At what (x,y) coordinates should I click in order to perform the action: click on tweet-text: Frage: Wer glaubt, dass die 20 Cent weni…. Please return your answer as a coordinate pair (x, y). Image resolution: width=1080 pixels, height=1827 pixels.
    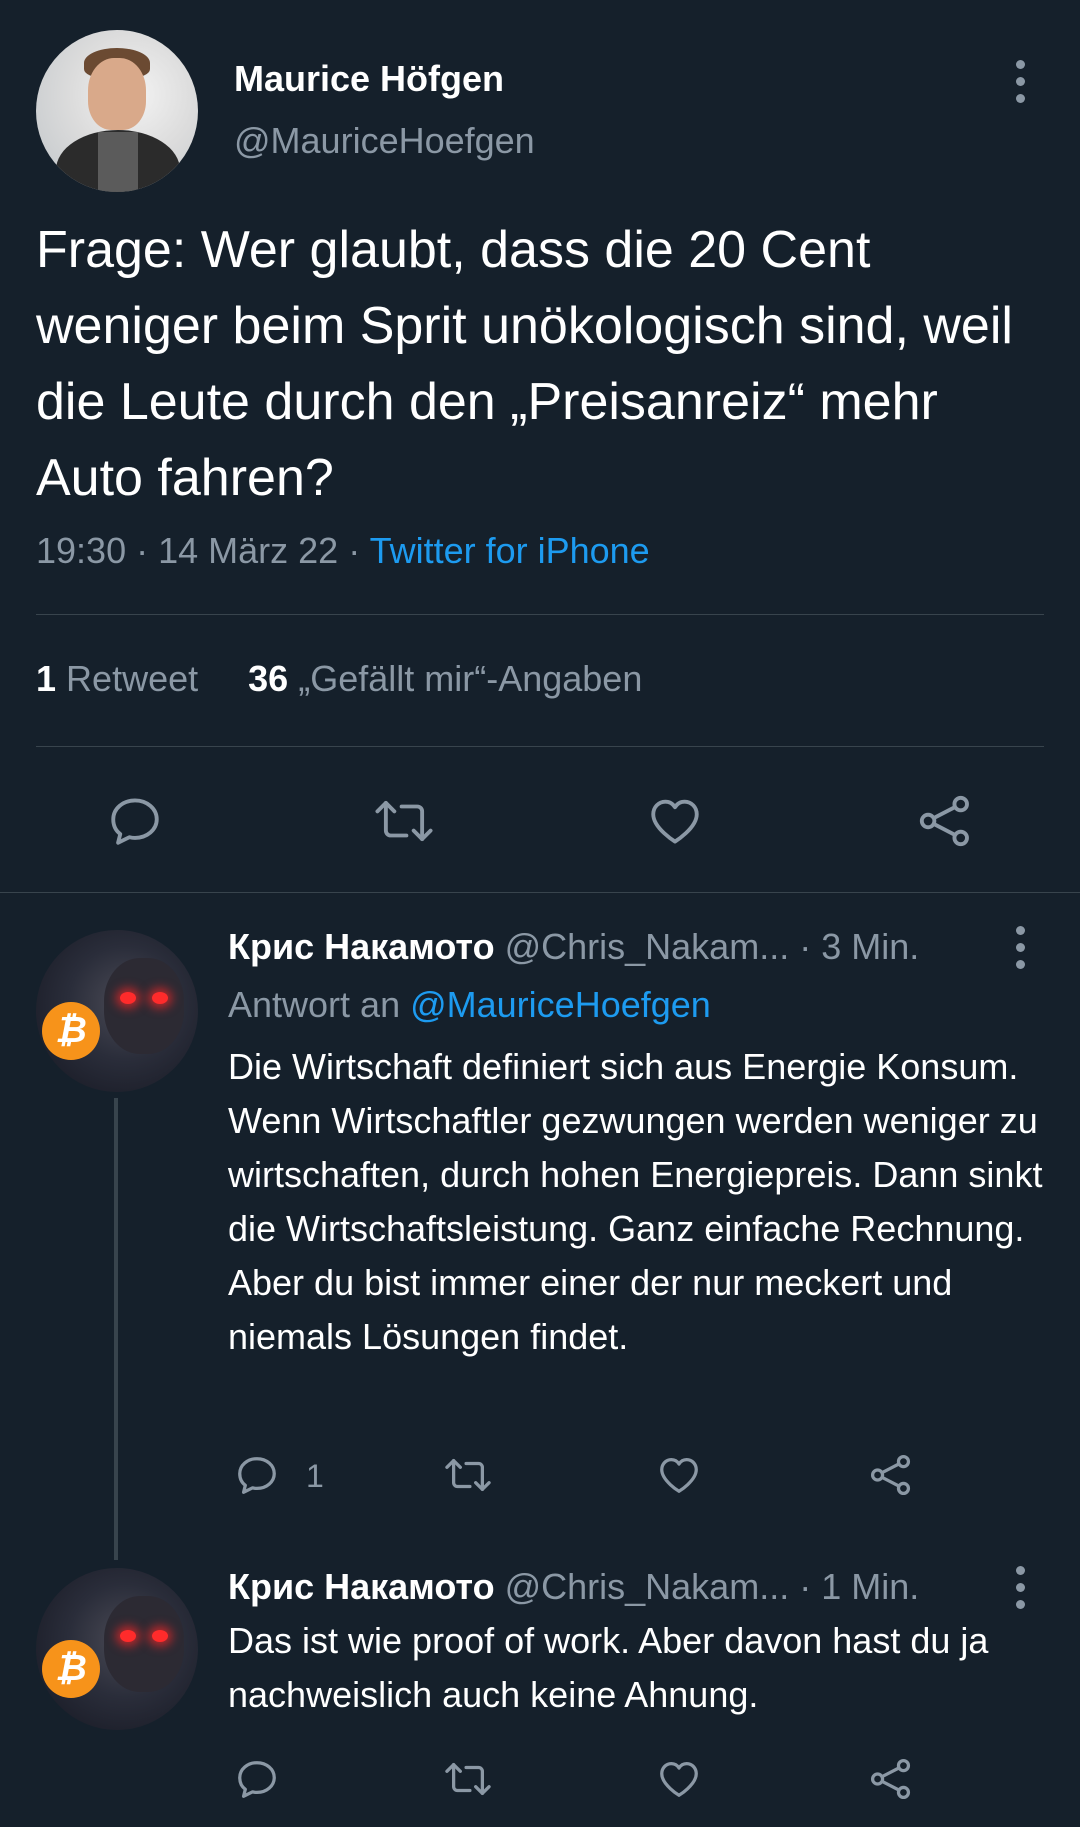
    Looking at the image, I should click on (524, 364).